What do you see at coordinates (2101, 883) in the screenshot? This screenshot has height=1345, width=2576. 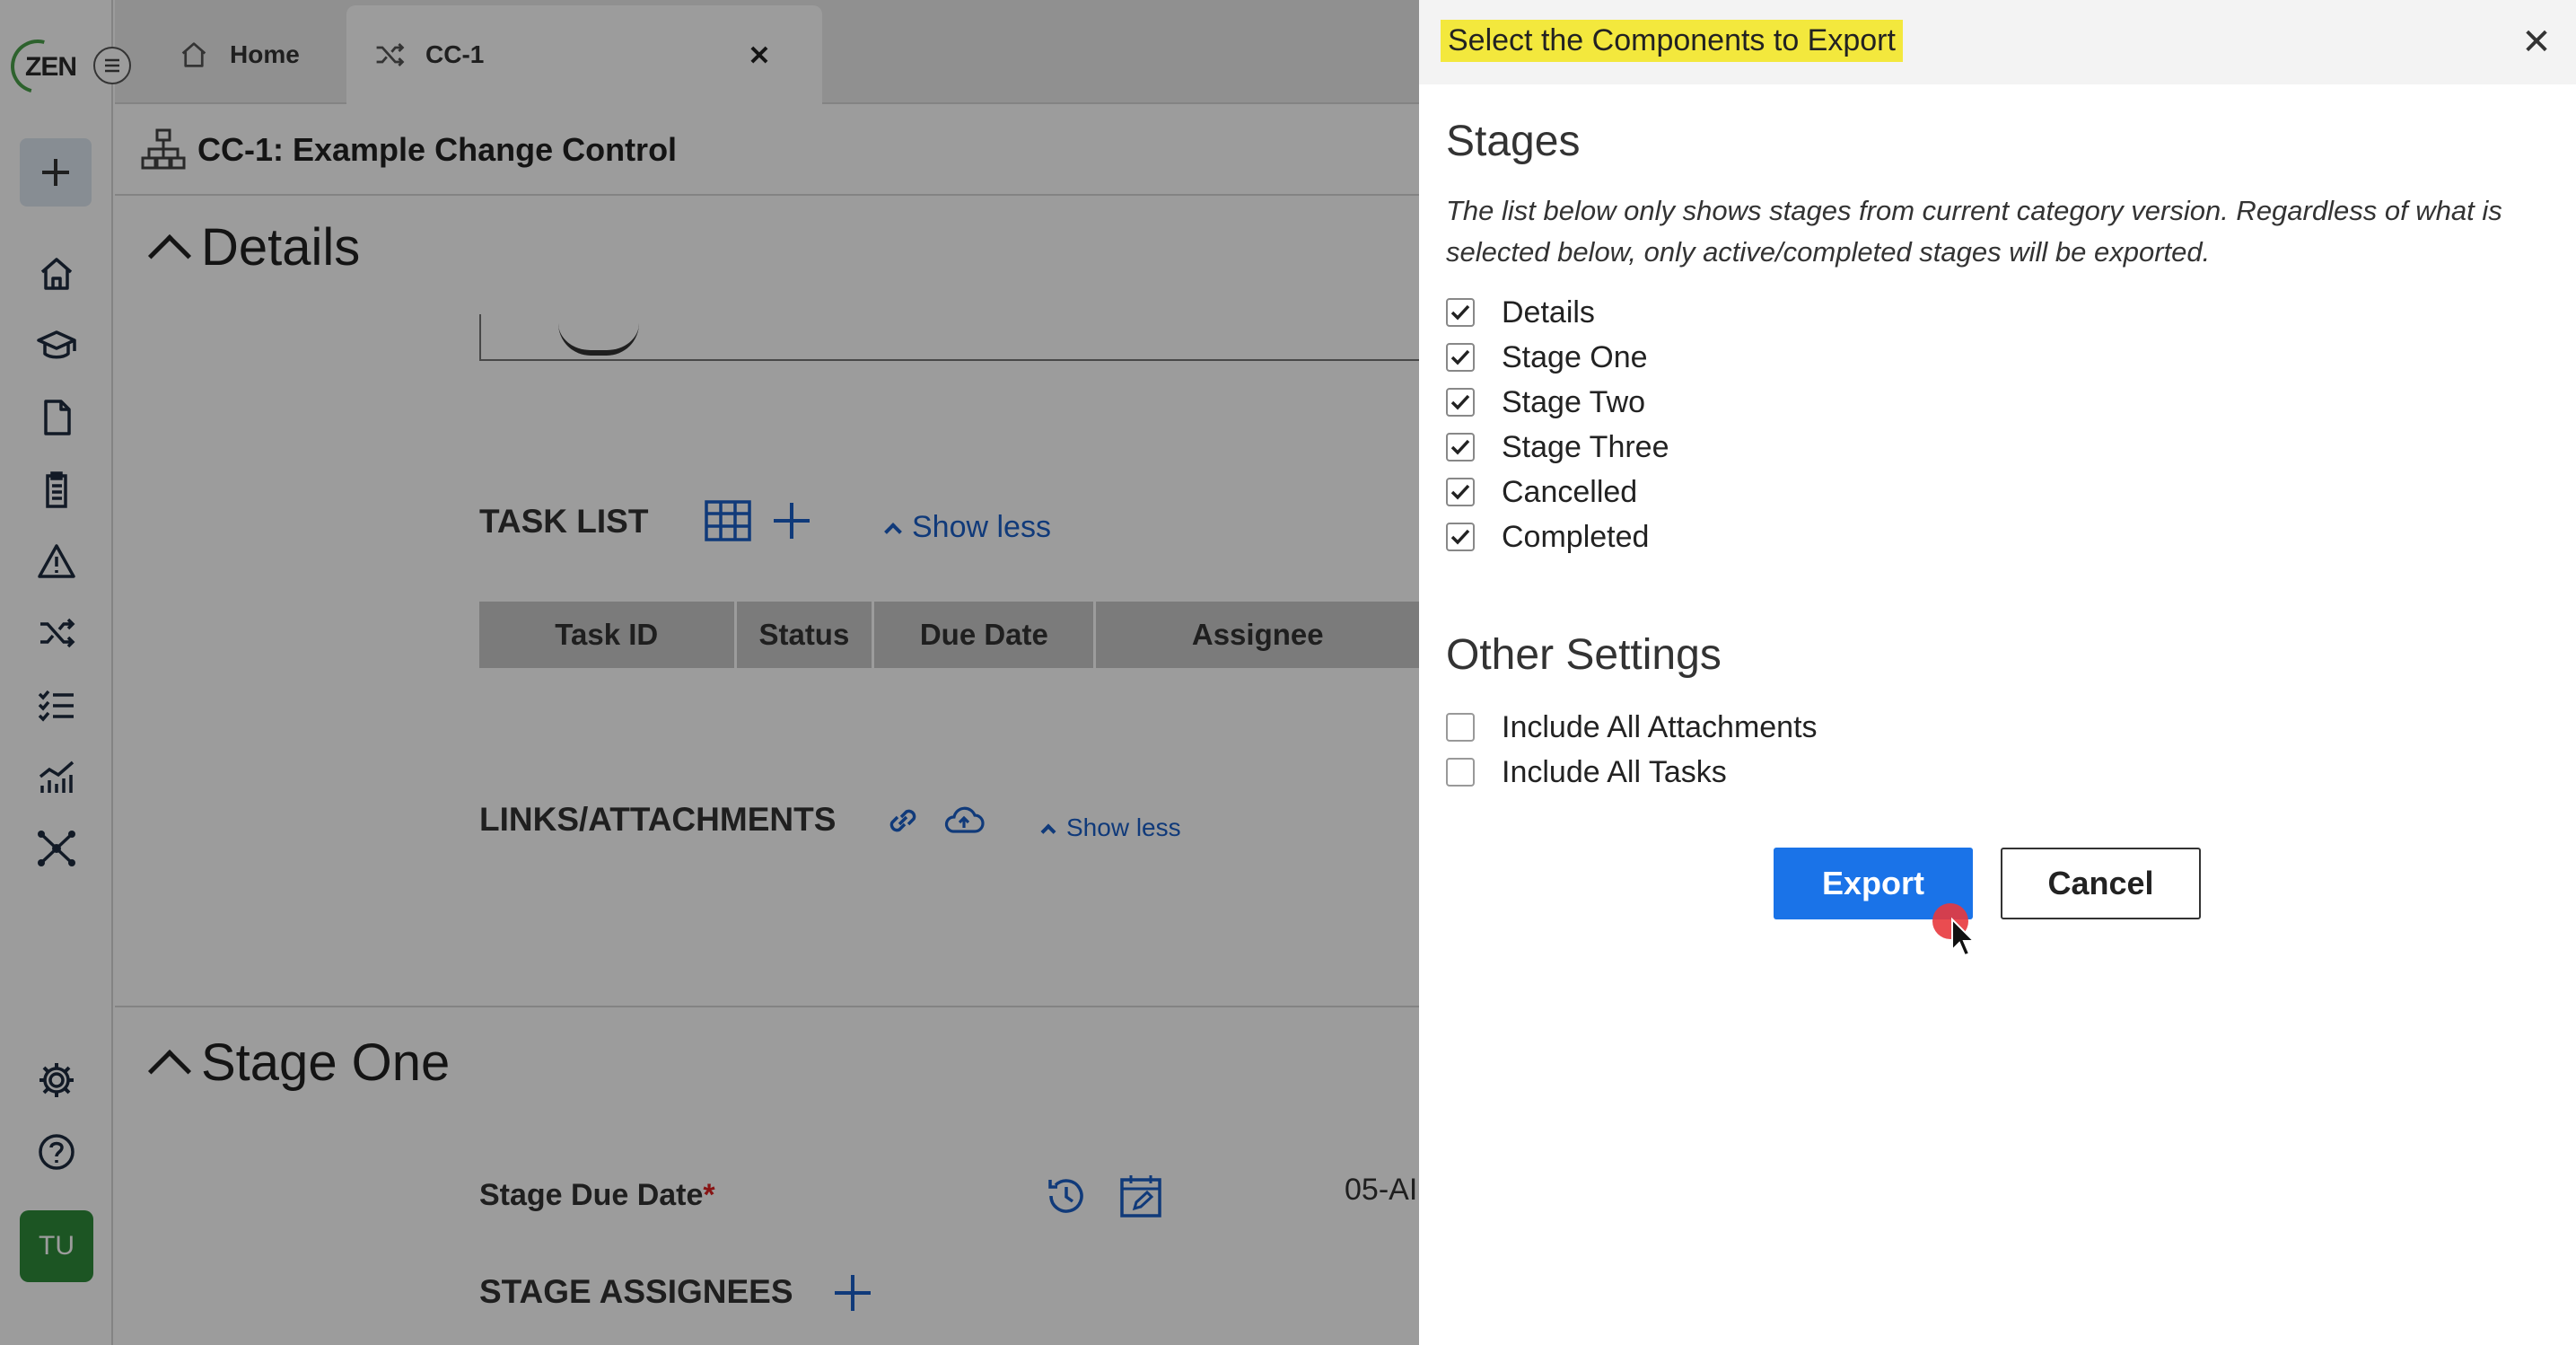 I see `cancel-button: Cancel` at bounding box center [2101, 883].